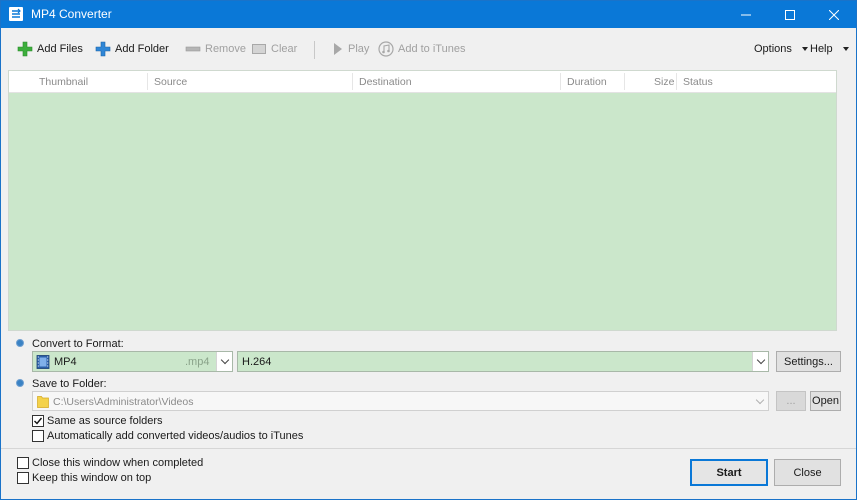  I want to click on maximize-button, so click(790, 14).